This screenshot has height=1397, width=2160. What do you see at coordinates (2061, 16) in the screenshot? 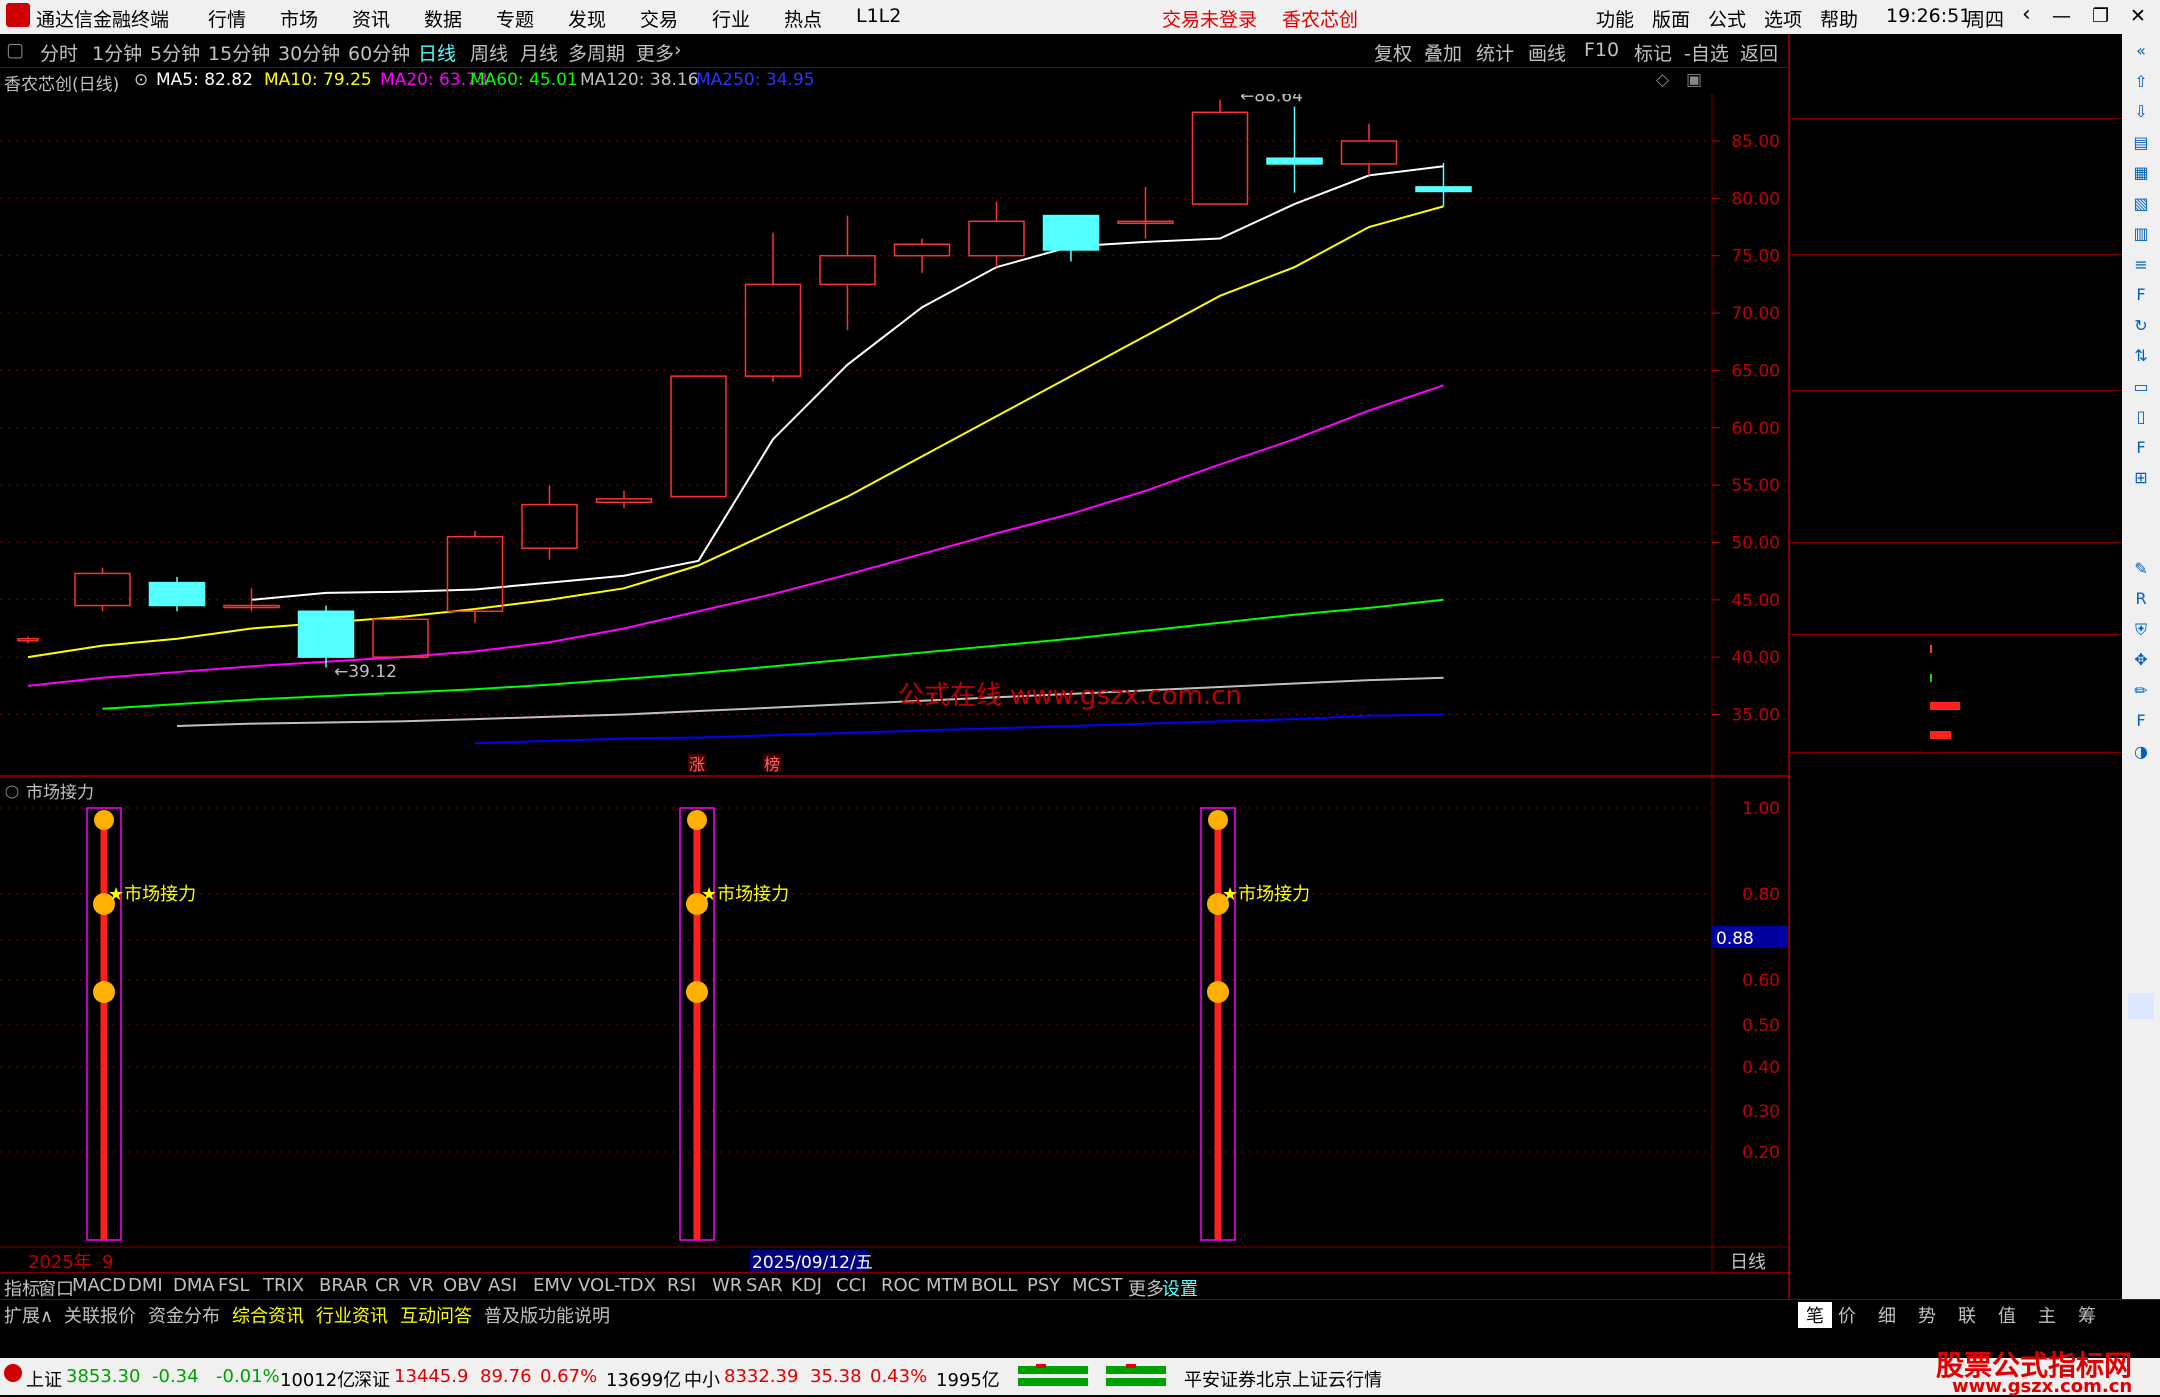
I see `minimize-icon: —` at bounding box center [2061, 16].